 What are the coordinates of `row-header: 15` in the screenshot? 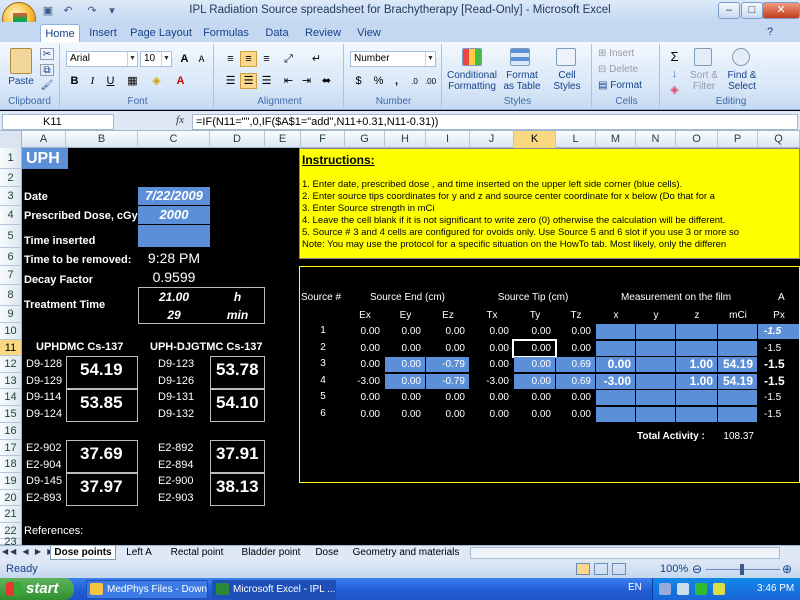 It's located at (11, 414).